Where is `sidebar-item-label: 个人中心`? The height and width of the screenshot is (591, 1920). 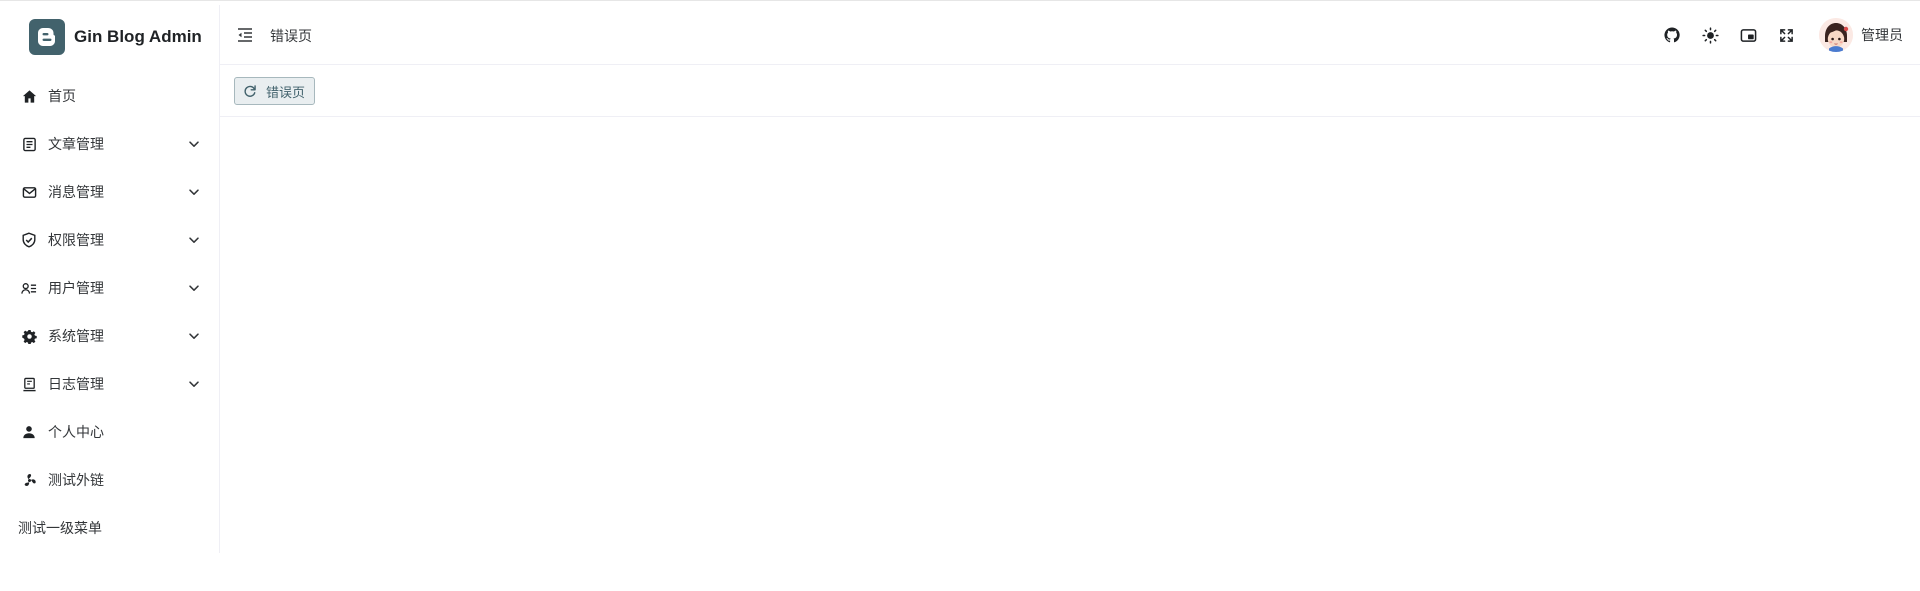
sidebar-item-label: 个人中心 is located at coordinates (76, 433).